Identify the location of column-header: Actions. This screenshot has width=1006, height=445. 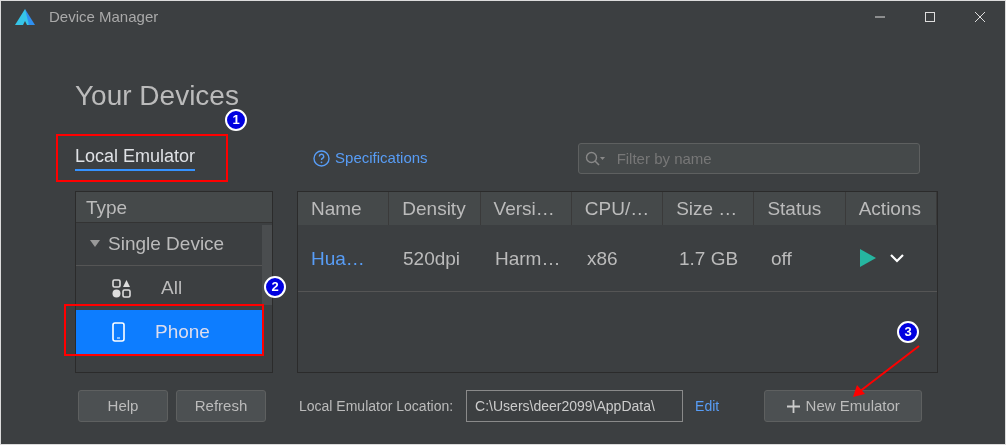
(891, 208).